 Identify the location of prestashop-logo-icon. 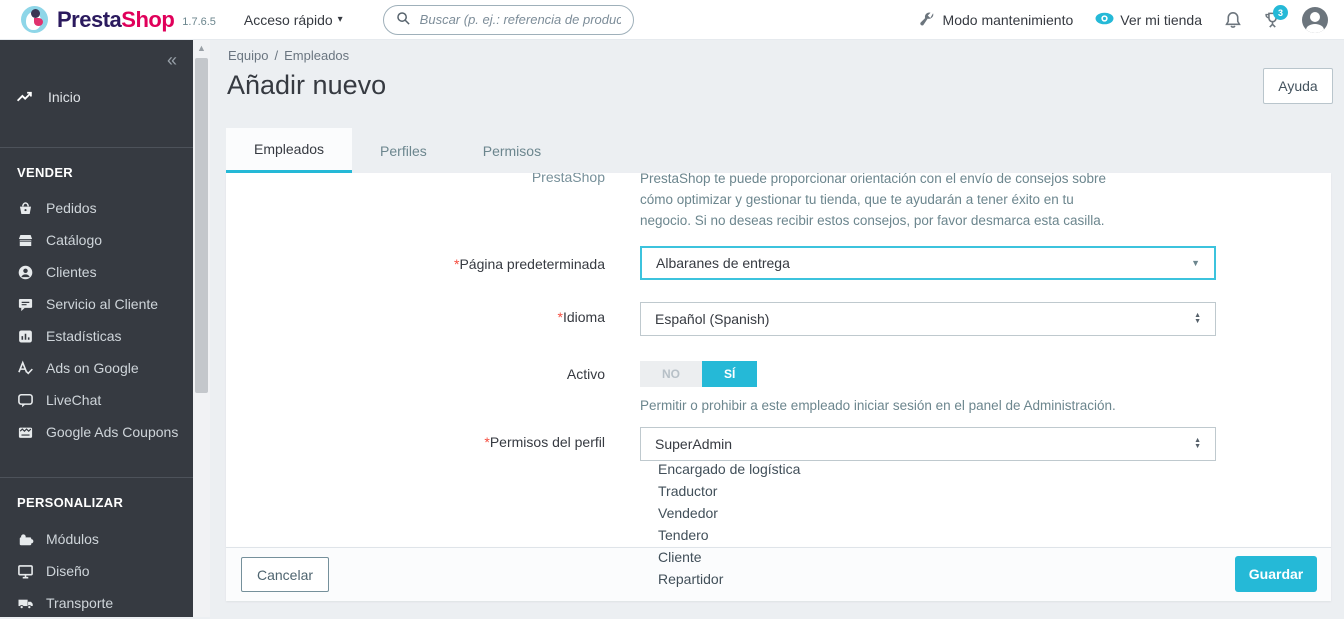
(34, 19).